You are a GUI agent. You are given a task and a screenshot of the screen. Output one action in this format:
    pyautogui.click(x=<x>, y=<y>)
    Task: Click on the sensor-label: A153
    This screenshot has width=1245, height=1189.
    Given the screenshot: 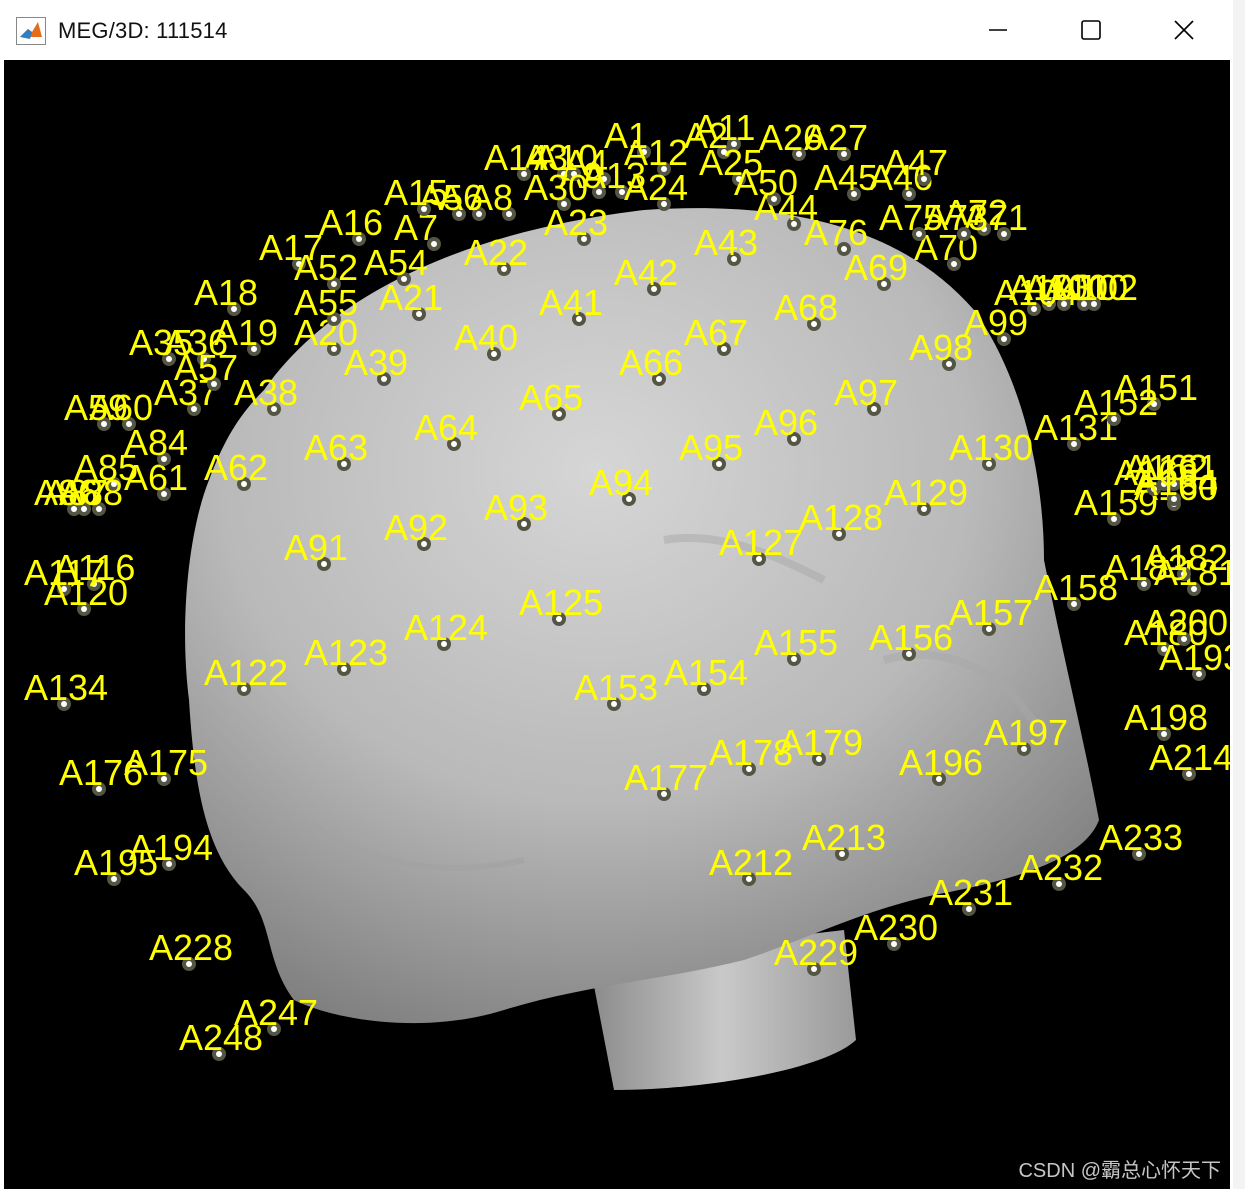 What is the action you would take?
    pyautogui.click(x=616, y=687)
    